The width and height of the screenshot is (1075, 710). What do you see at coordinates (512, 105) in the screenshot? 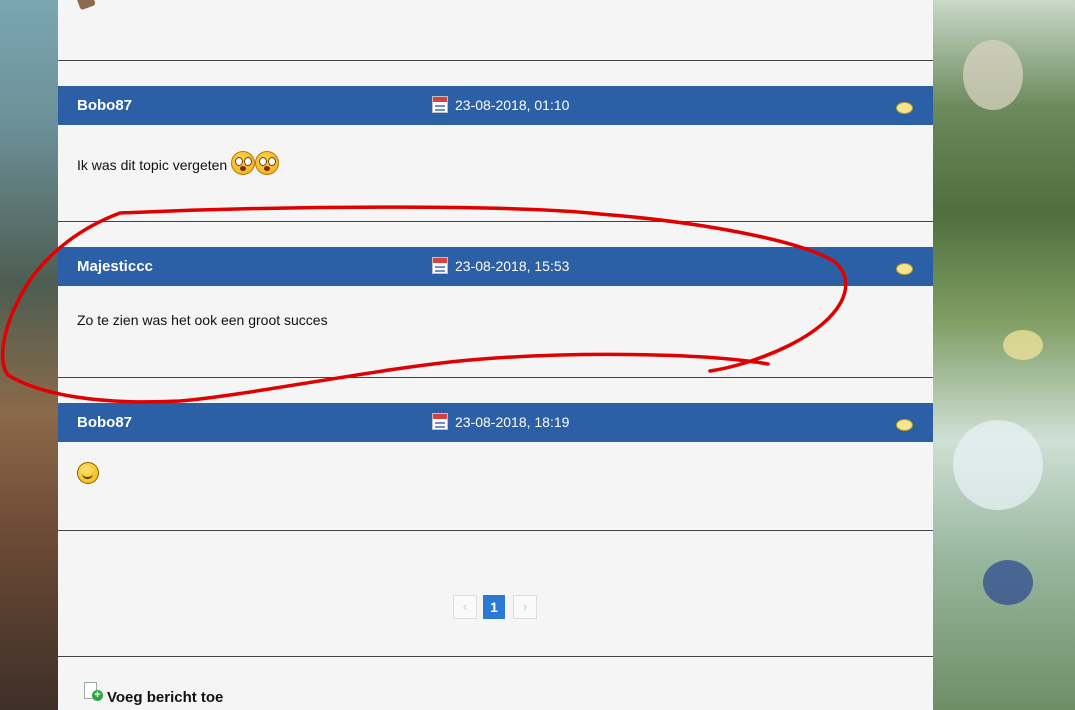
I see `post-date-text: 23-08-2018, 01:10` at bounding box center [512, 105].